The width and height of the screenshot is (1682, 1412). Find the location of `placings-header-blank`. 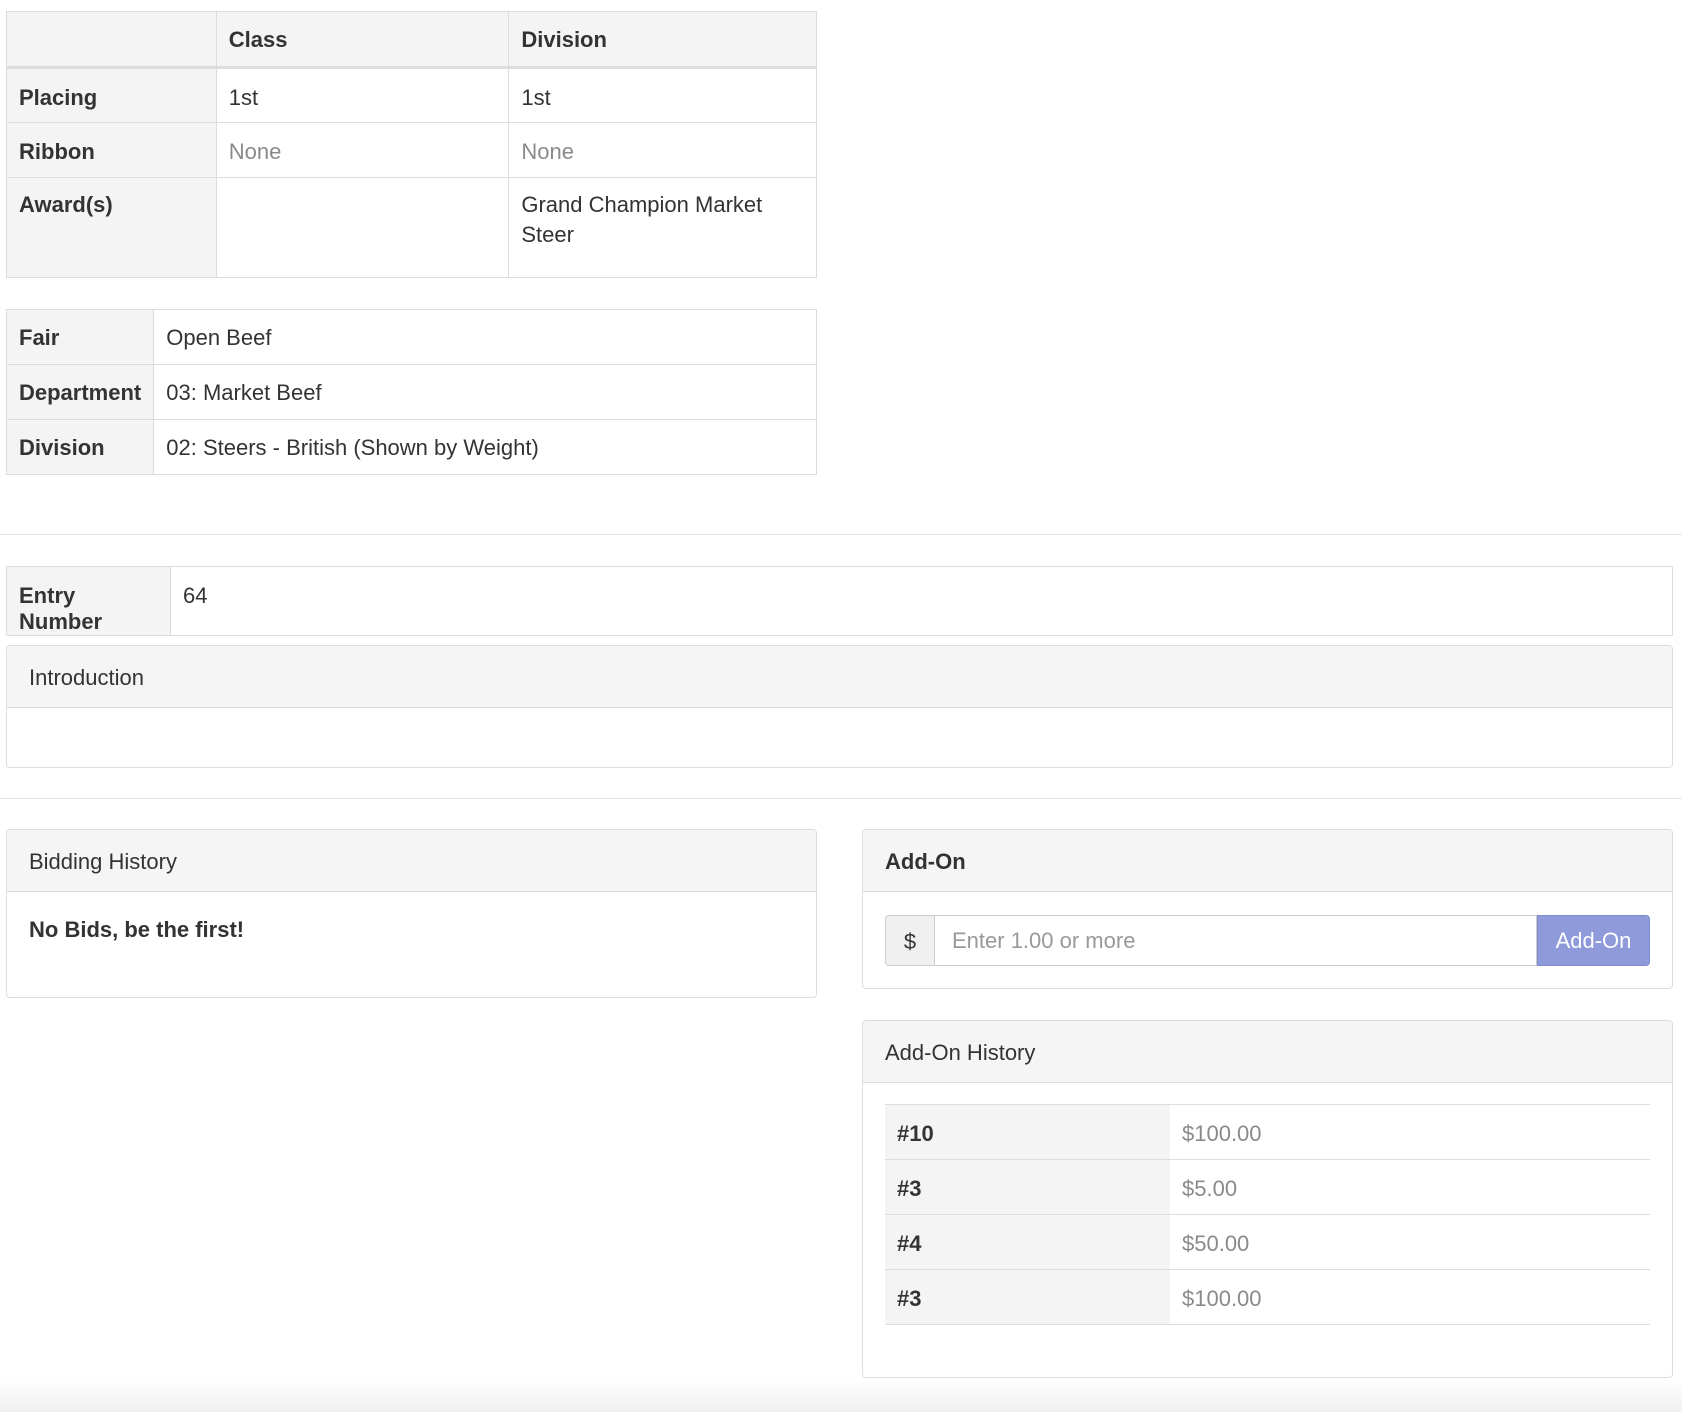

placings-header-blank is located at coordinates (111, 40).